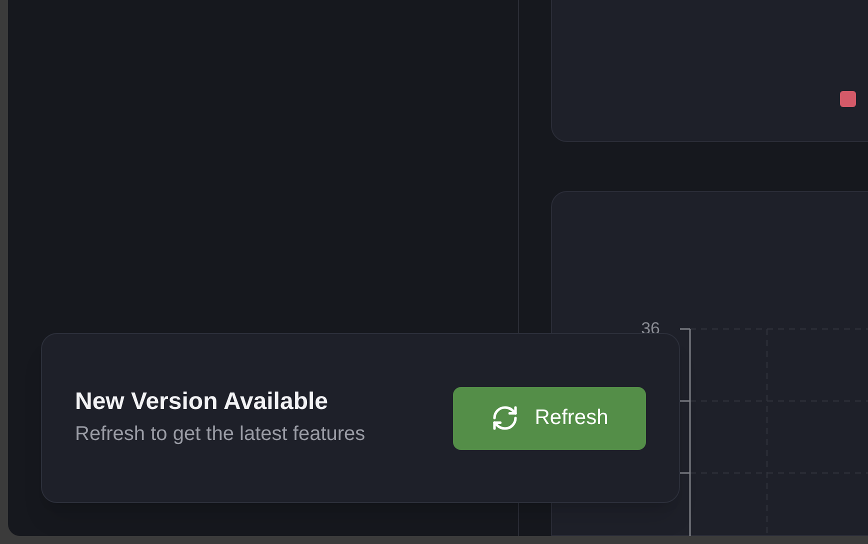  I want to click on toast-message: Refresh to get the latest features, so click(220, 434).